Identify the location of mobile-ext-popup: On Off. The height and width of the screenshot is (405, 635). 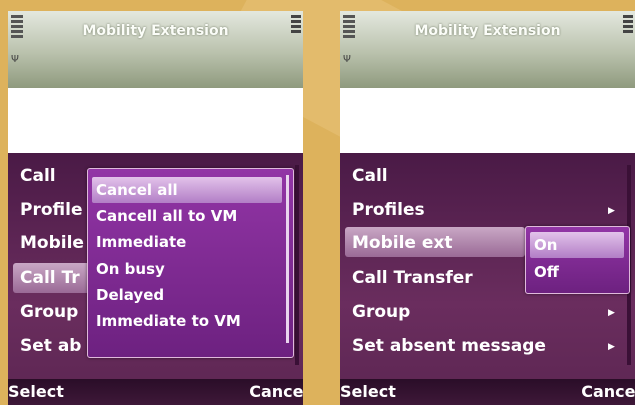
(577, 260).